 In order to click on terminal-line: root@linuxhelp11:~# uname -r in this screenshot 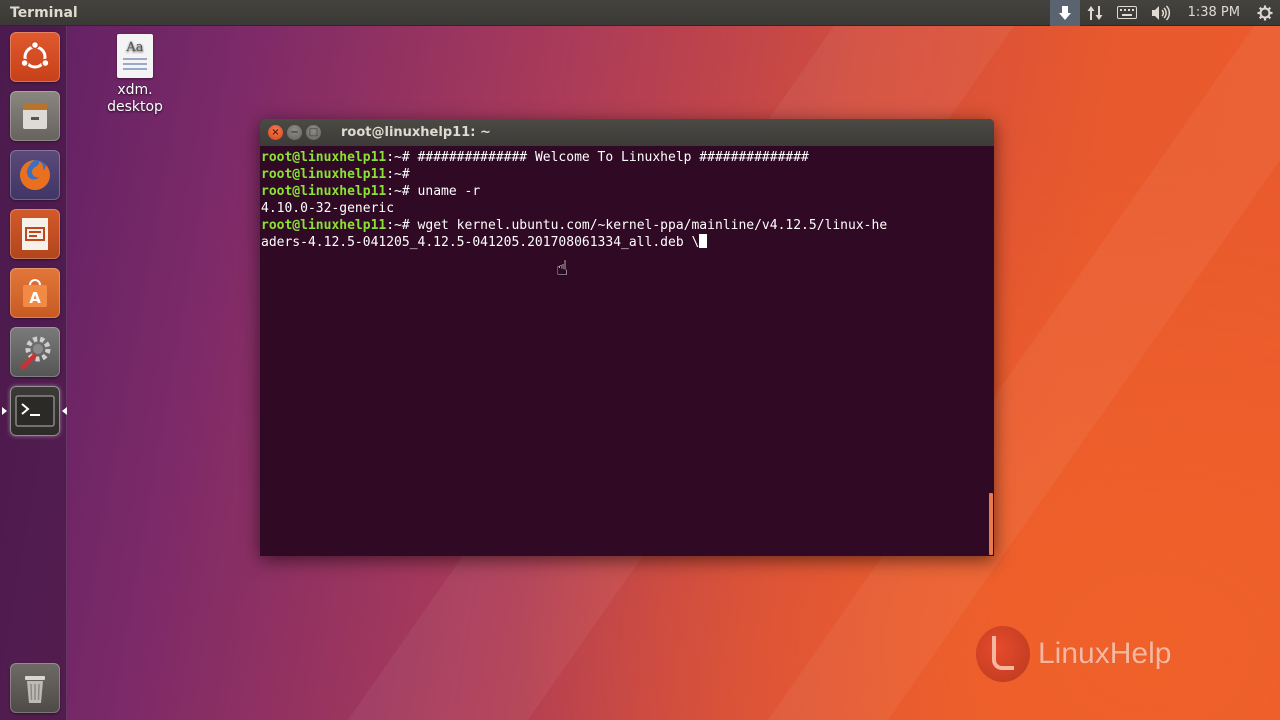, I will do `click(371, 191)`.